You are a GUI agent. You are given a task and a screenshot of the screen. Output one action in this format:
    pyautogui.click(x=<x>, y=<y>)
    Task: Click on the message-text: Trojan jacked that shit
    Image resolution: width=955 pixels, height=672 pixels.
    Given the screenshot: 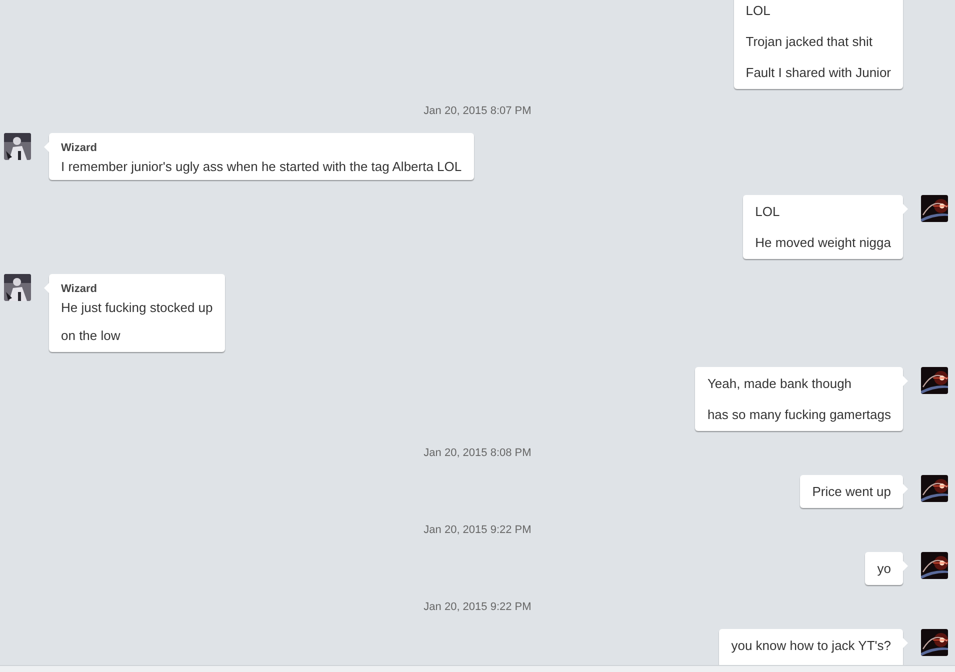 What is the action you would take?
    pyautogui.click(x=810, y=42)
    